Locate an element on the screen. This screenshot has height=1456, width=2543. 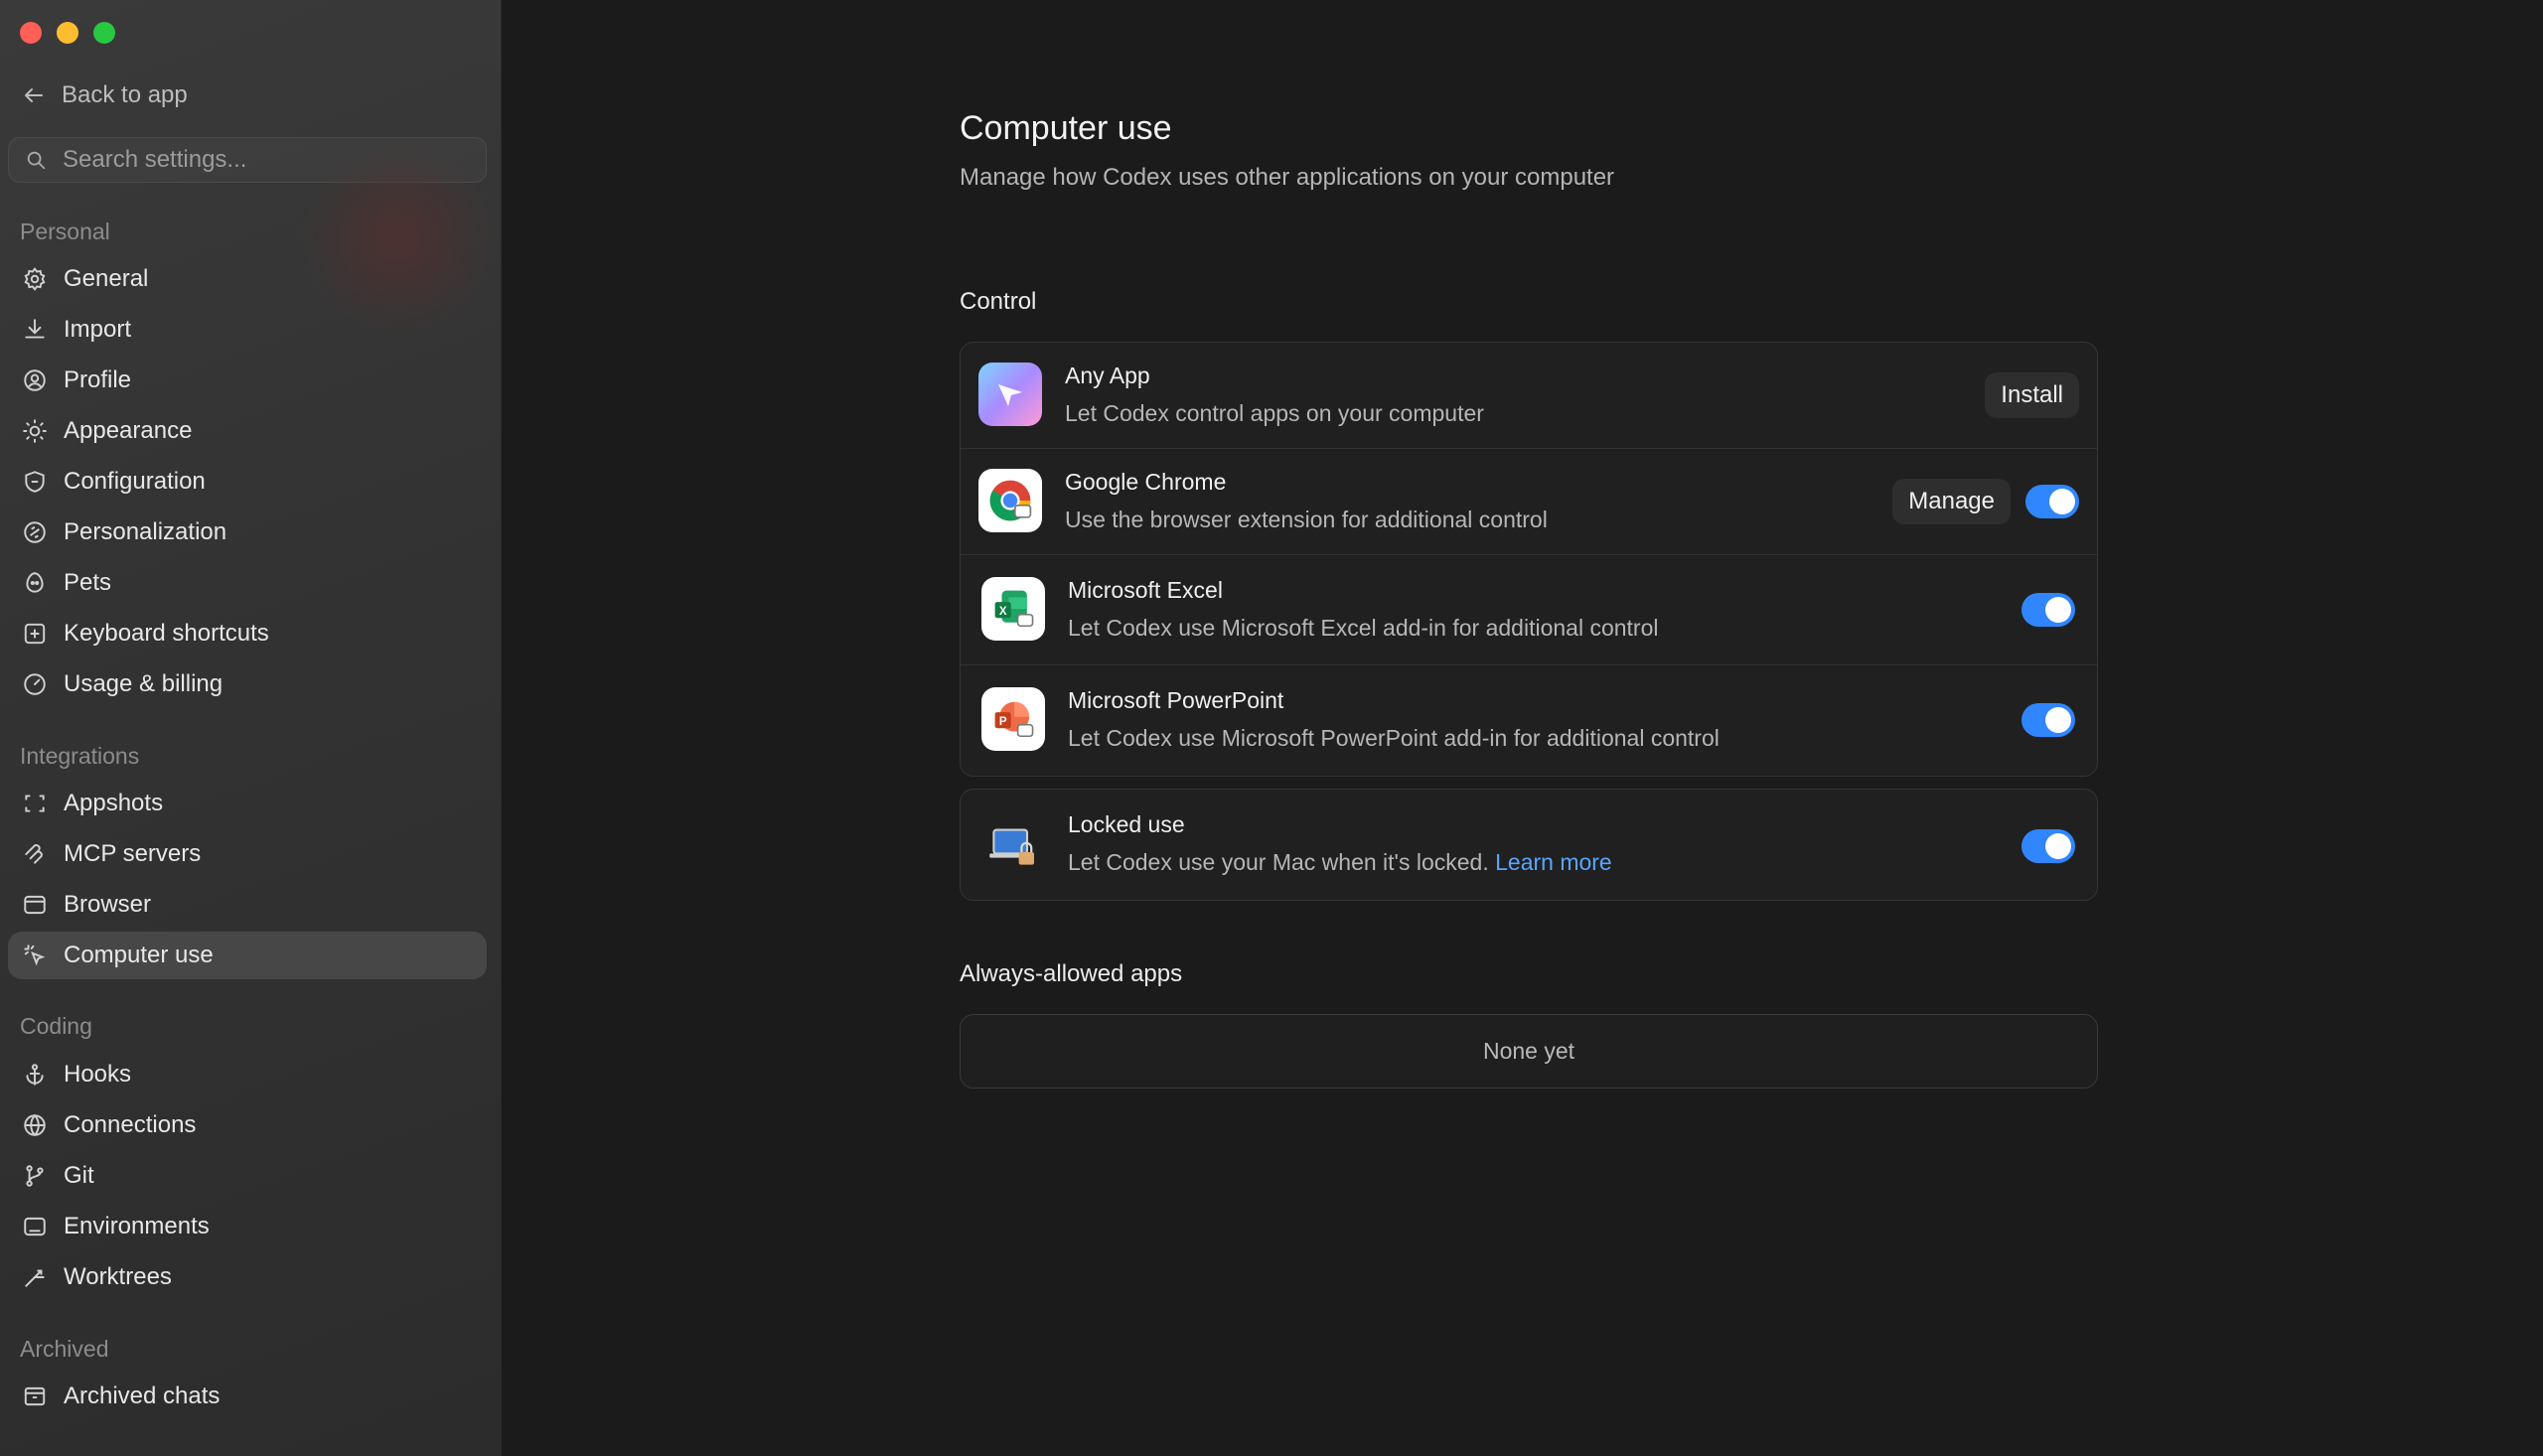
sidebar-item-label: Pets is located at coordinates (88, 582).